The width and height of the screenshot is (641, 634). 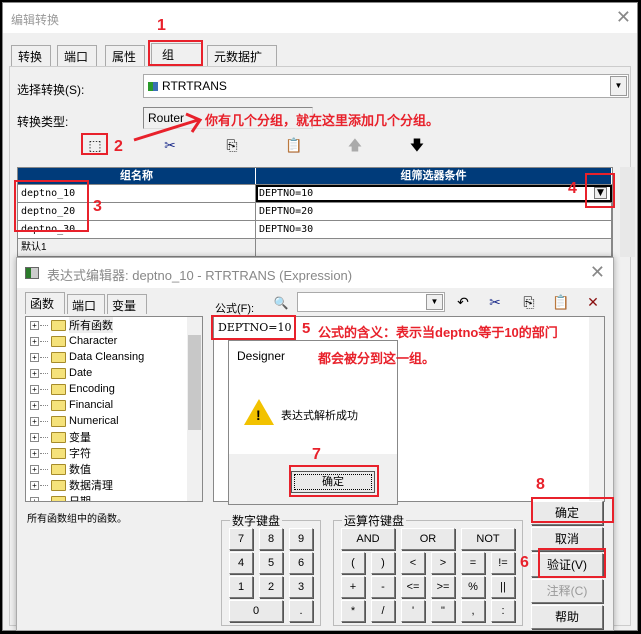 What do you see at coordinates (386, 86) in the screenshot?
I see `select-transform-combo: RTRTRANS ▼` at bounding box center [386, 86].